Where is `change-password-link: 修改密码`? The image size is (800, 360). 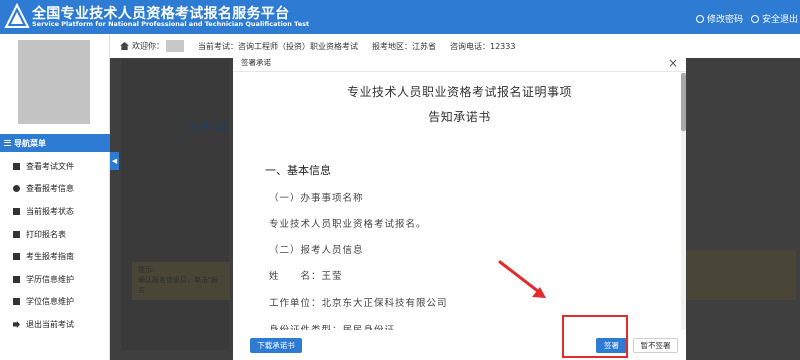
change-password-link: 修改密码 is located at coordinates (719, 18).